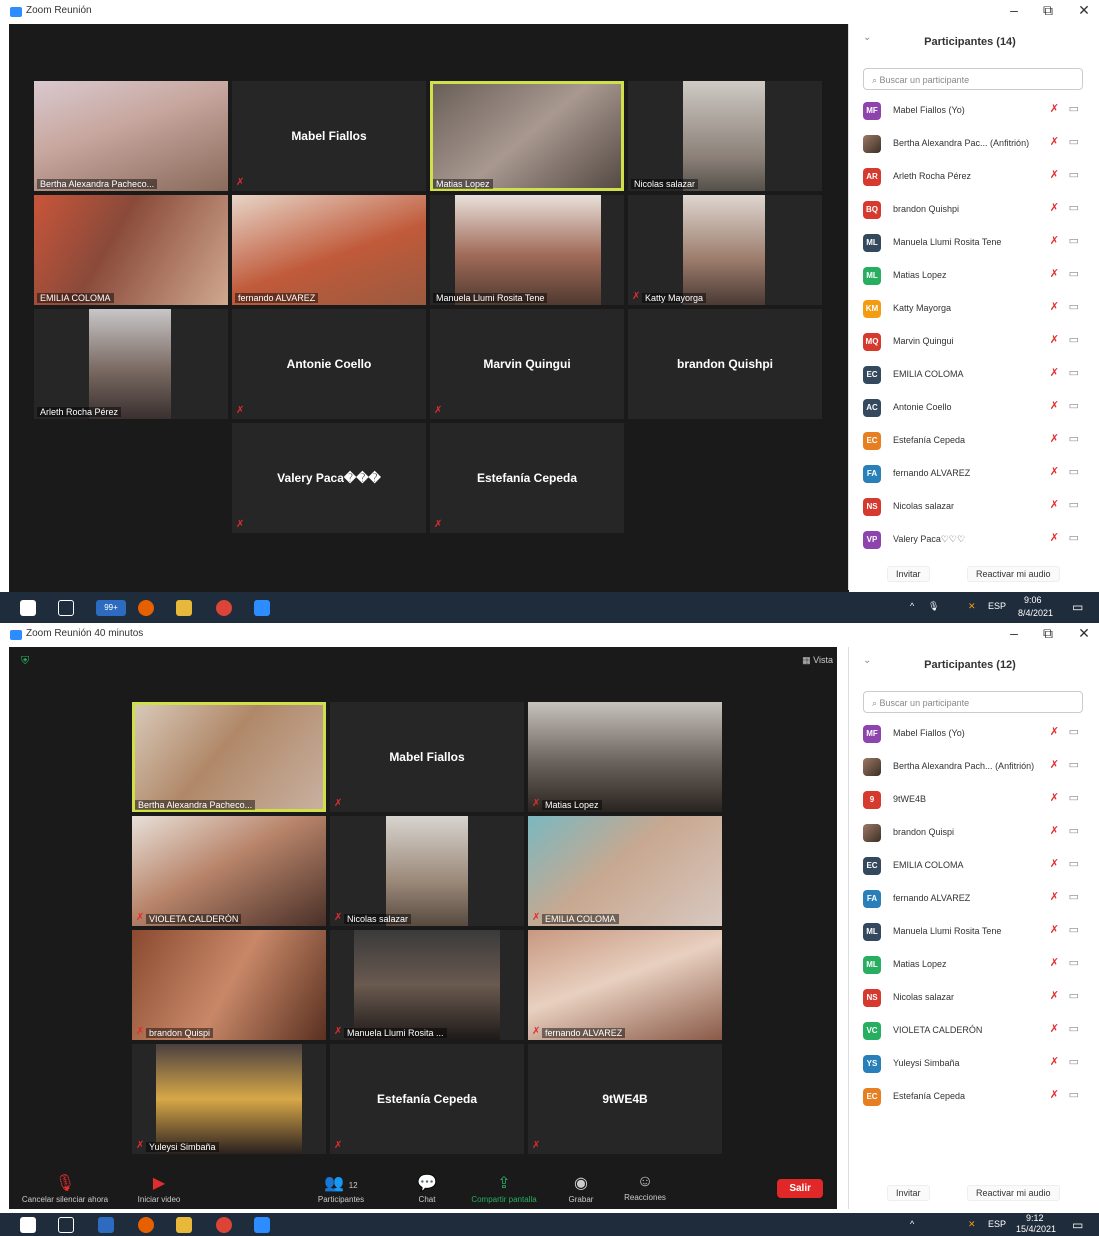 This screenshot has height=1236, width=1099. Describe the element at coordinates (973, 1063) in the screenshot. I see `participant-row: YS Yuleysi Simbaña ✗ ▭` at that location.